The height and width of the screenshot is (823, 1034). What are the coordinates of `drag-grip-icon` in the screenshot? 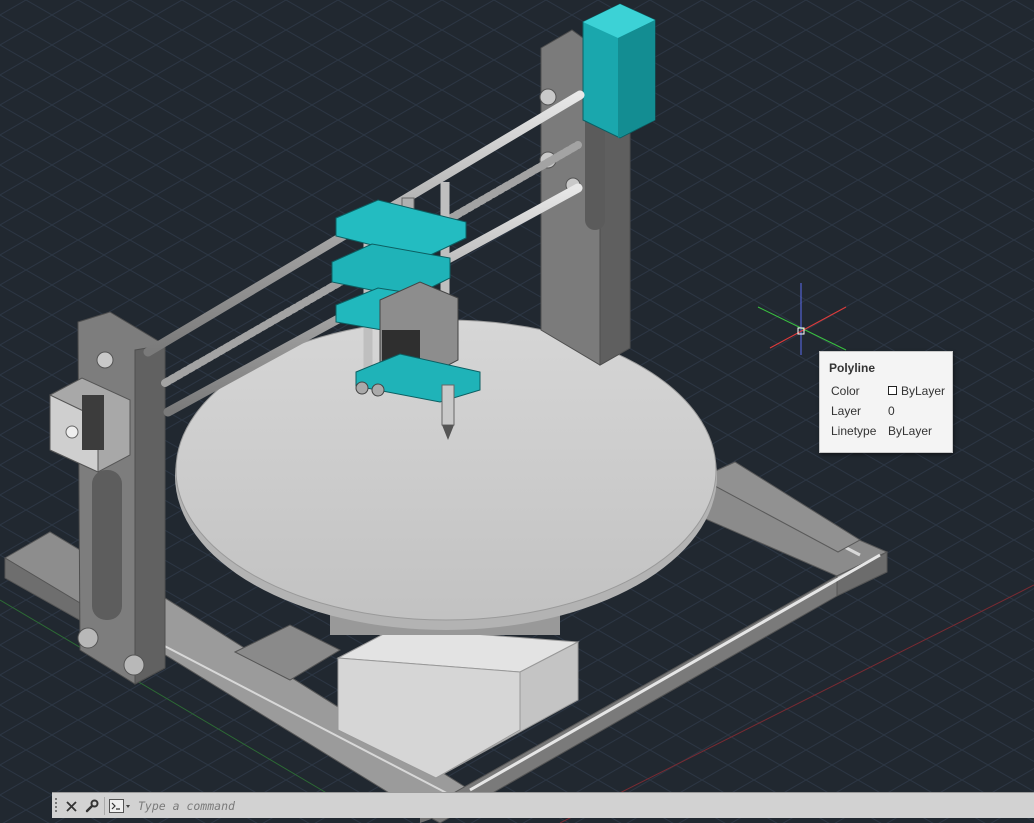 It's located at (56, 805).